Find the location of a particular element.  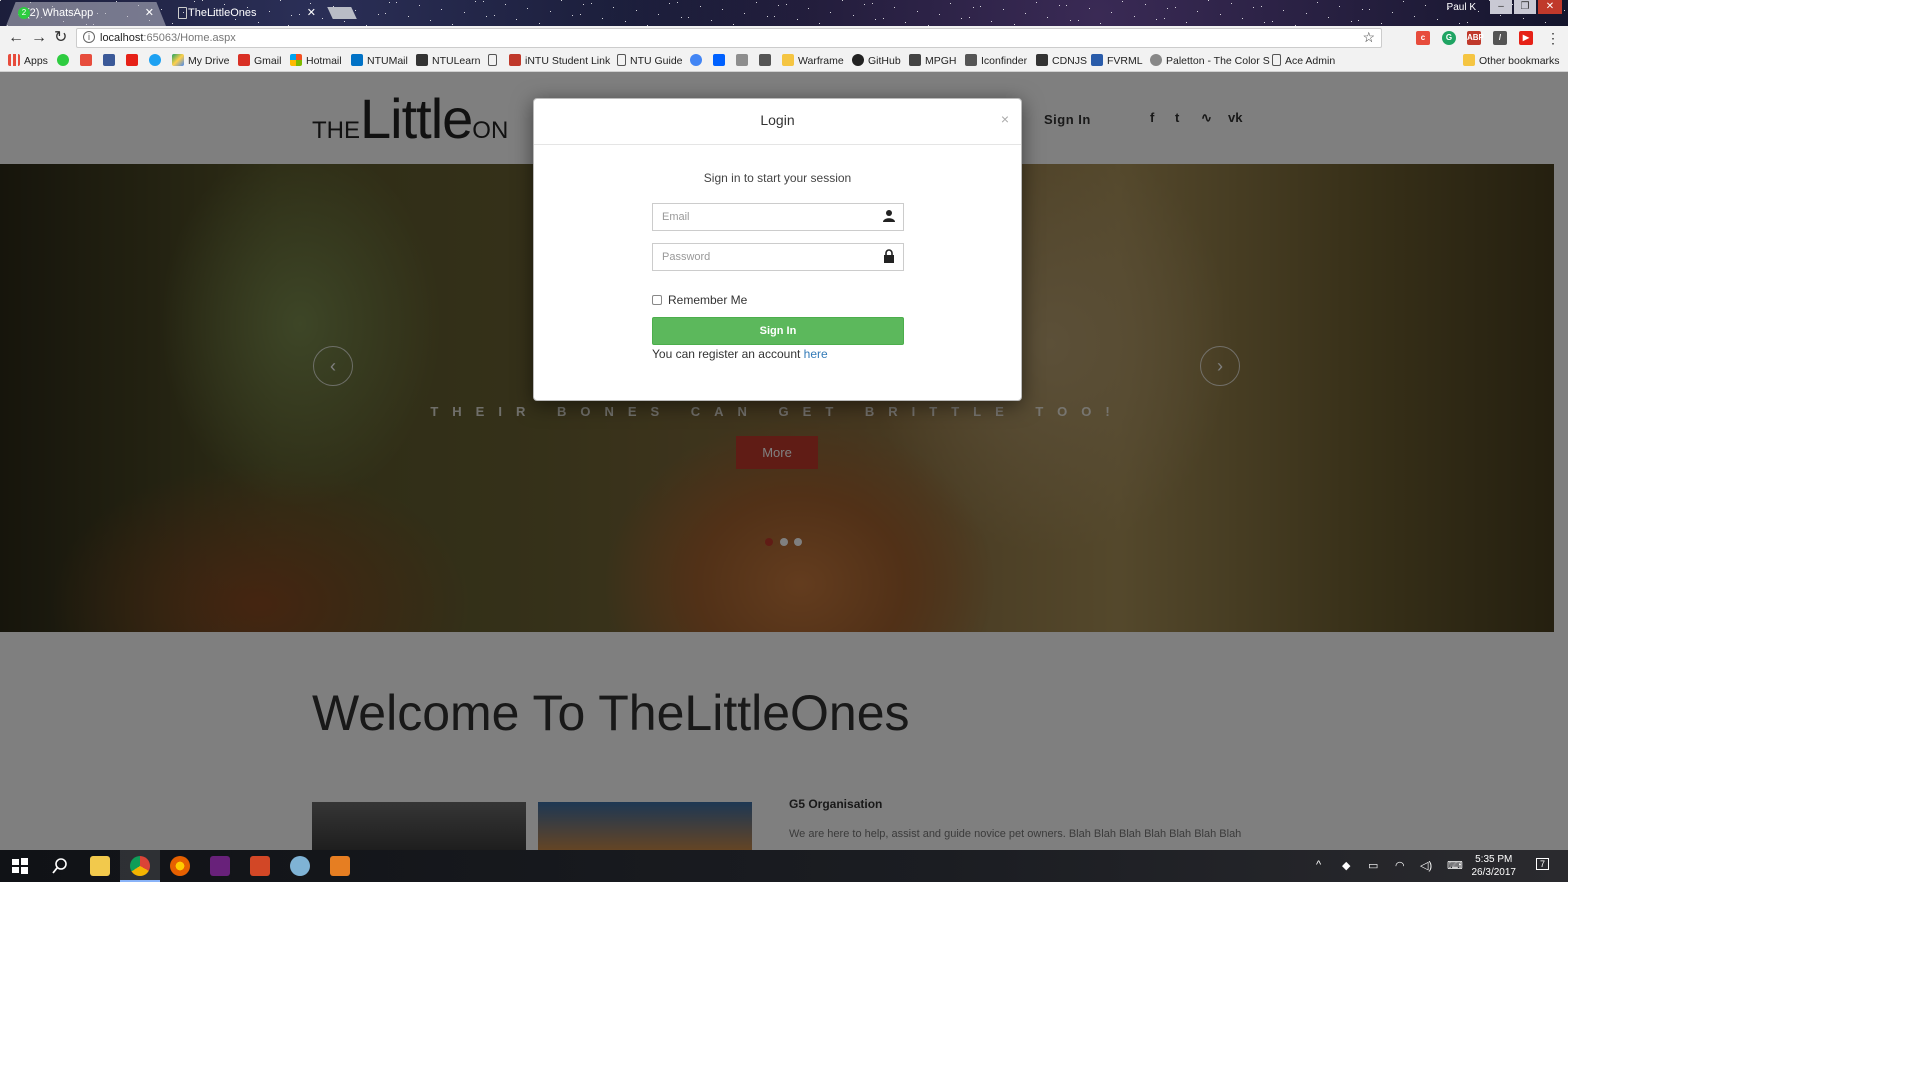

whatsapp-icon is located at coordinates (63, 60).